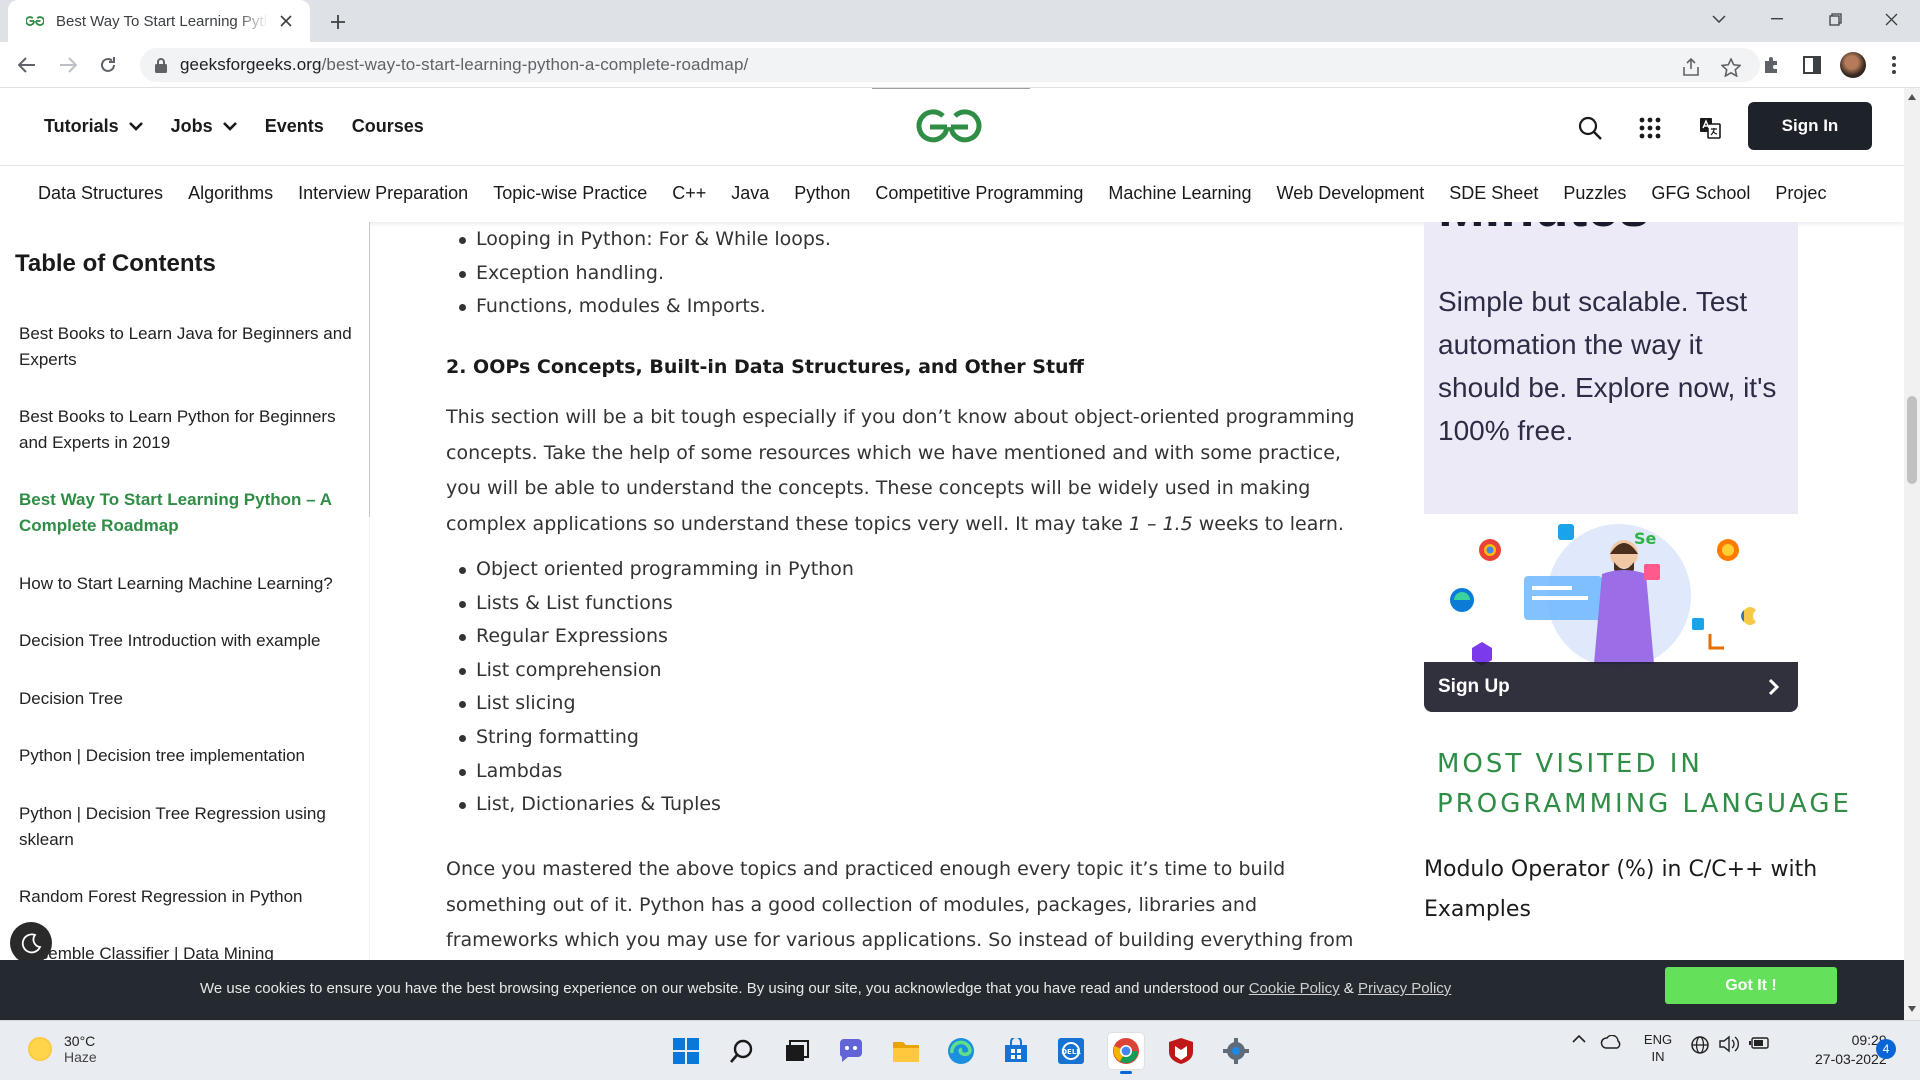  Describe the element at coordinates (1912, 1009) in the screenshot. I see `scroll-down-arrow-icon` at that location.